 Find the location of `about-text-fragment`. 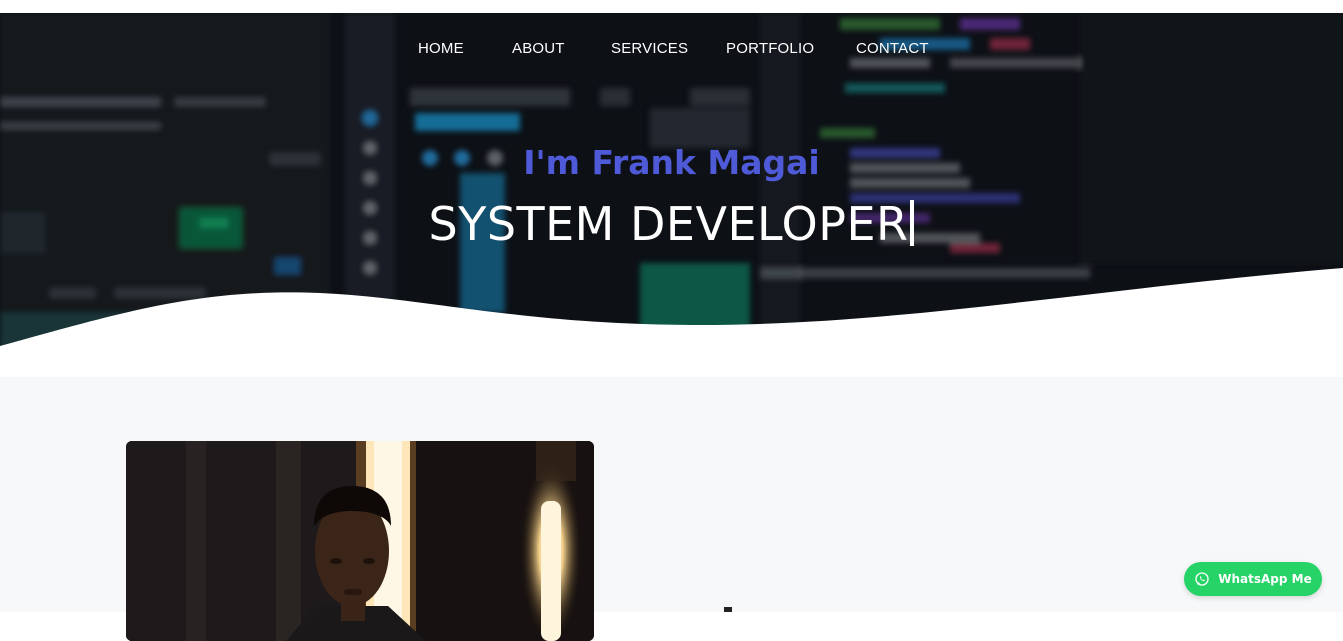

about-text-fragment is located at coordinates (728, 609).